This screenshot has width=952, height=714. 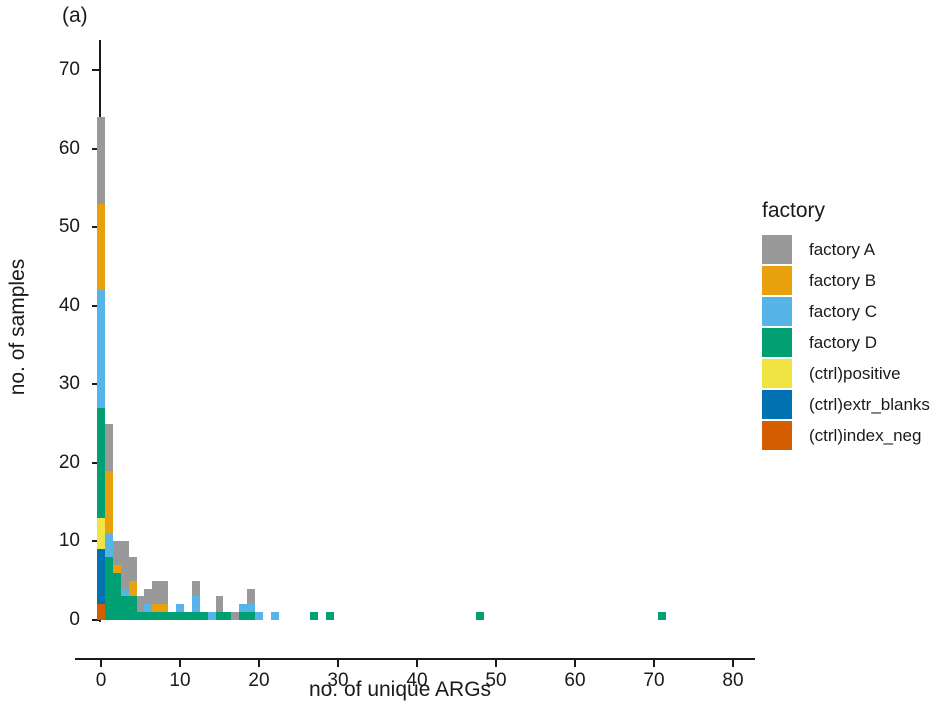 I want to click on legend-item-label: factory D, so click(x=843, y=342).